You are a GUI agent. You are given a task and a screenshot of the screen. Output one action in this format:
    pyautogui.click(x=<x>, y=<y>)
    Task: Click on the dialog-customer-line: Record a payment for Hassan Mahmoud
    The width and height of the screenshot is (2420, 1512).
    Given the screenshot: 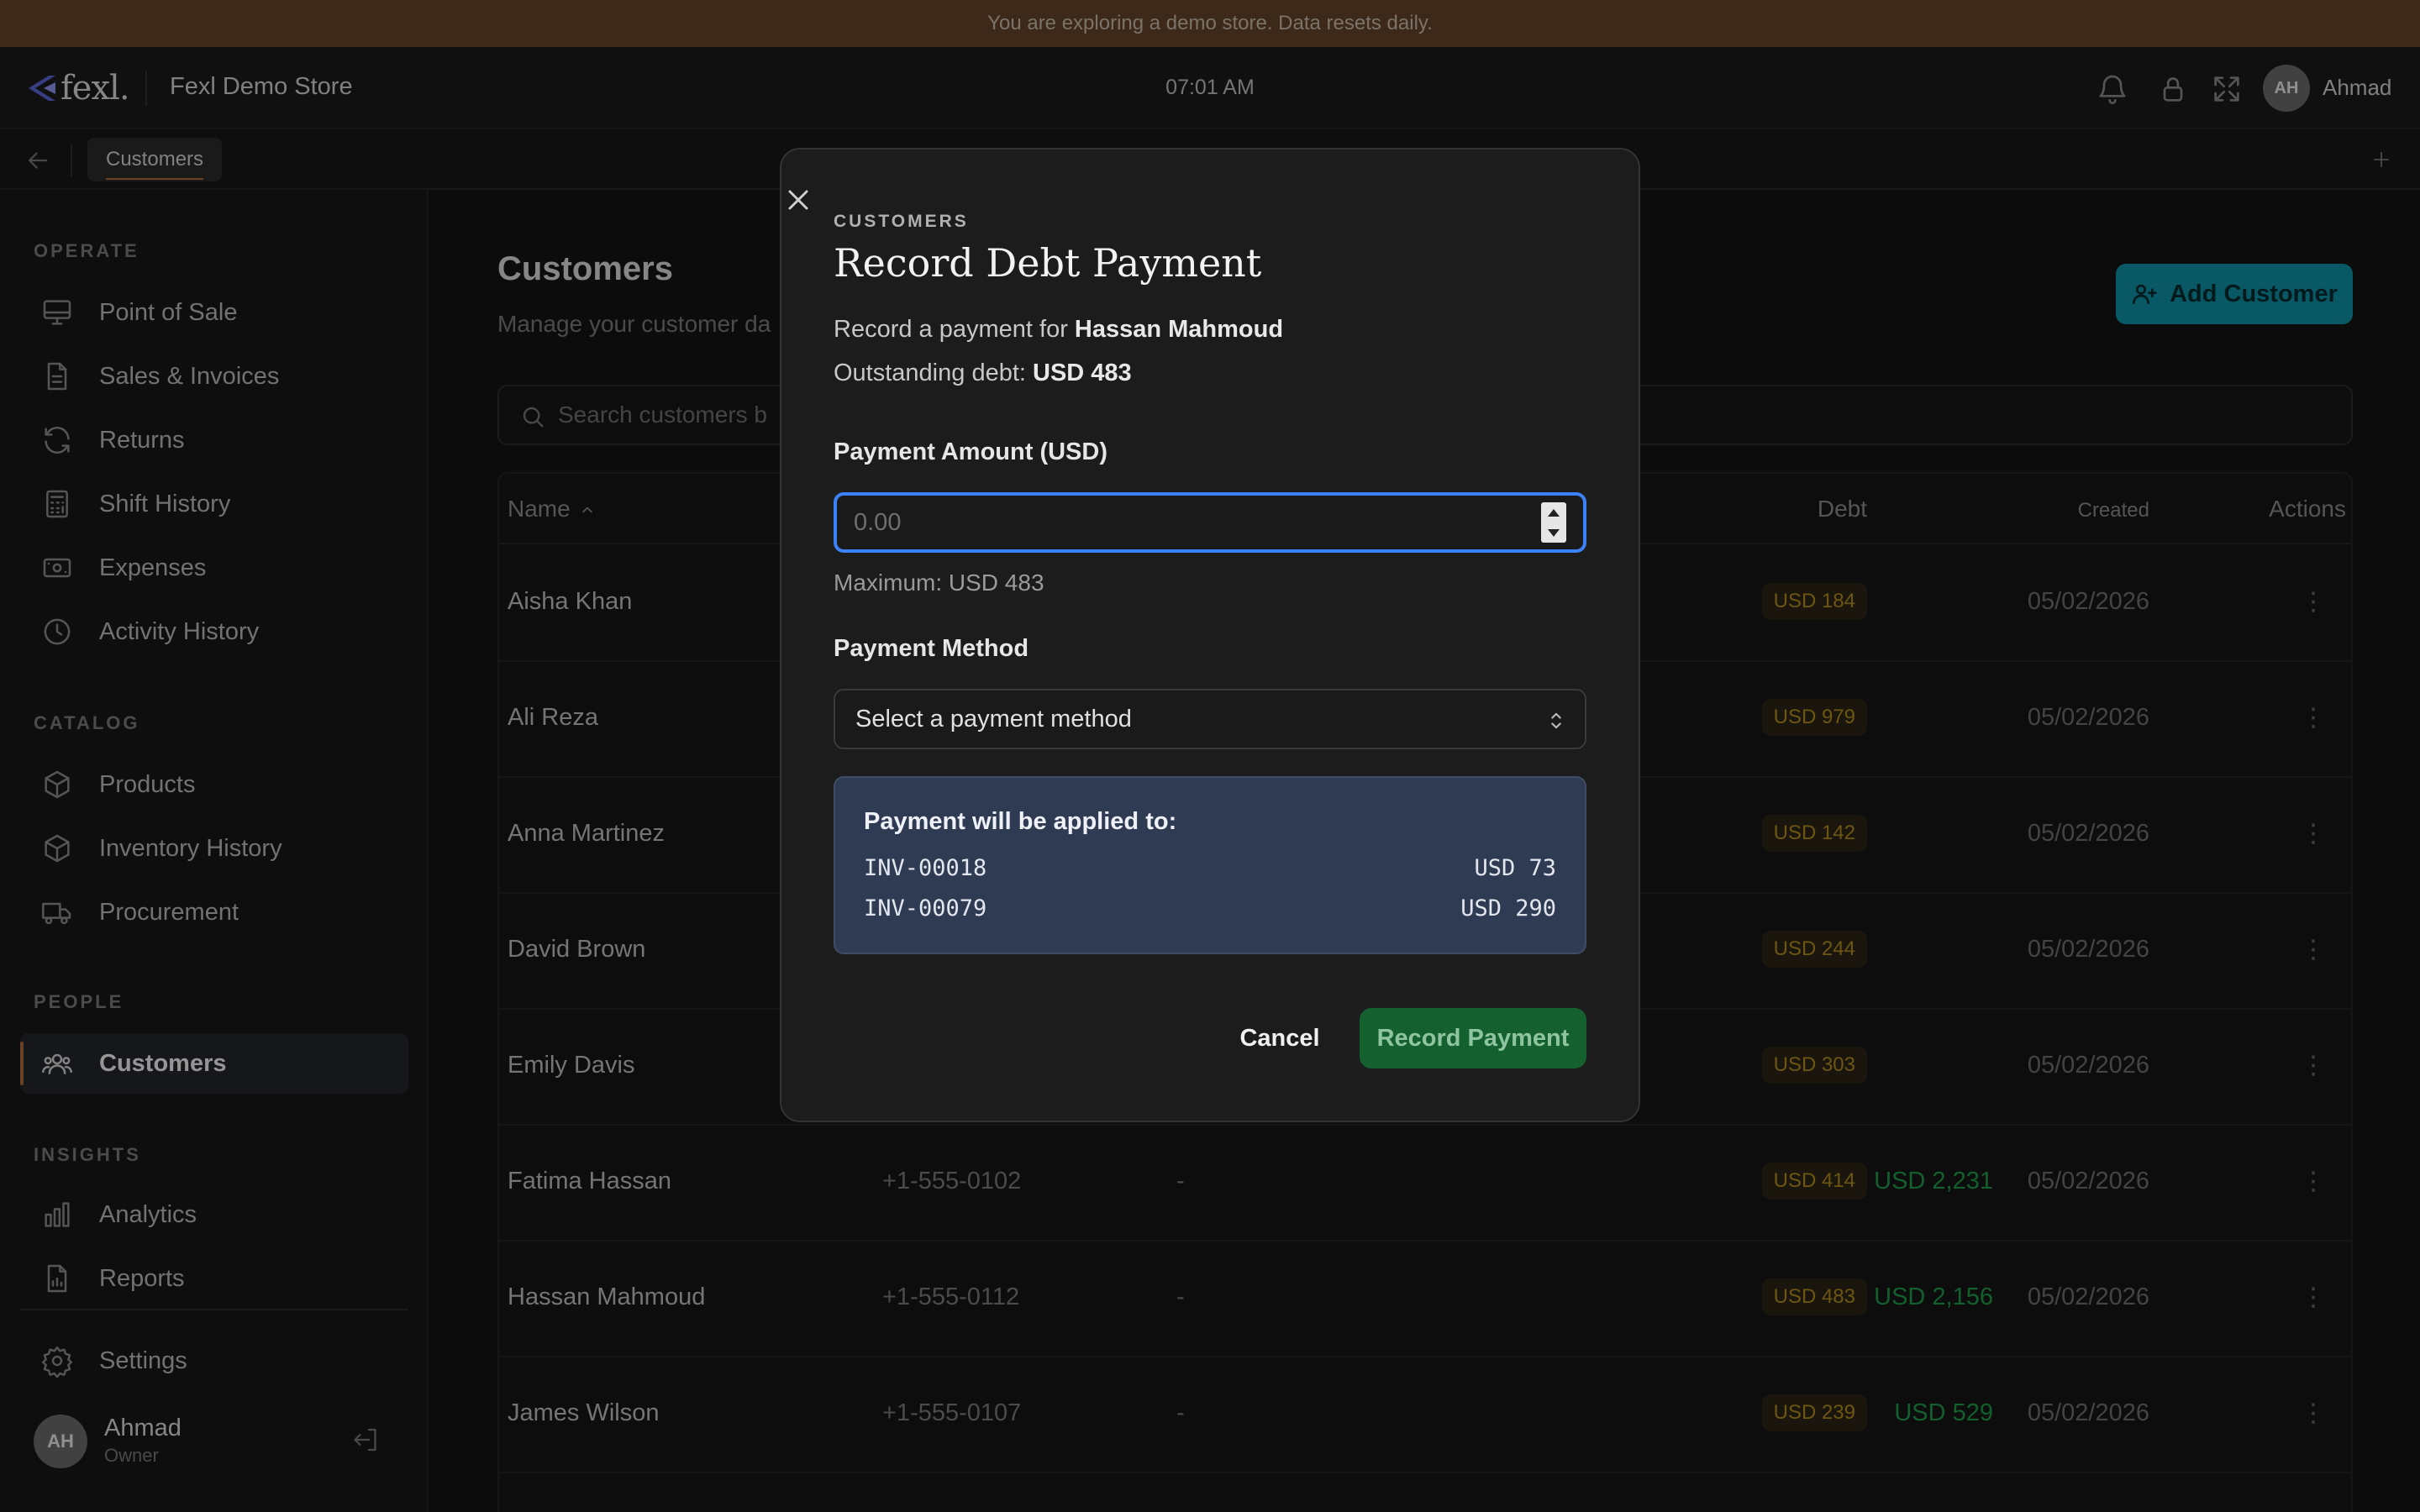 What is the action you would take?
    pyautogui.click(x=1058, y=330)
    